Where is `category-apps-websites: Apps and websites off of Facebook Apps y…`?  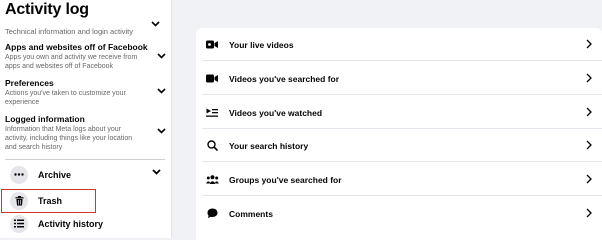 category-apps-websites: Apps and websites off of Facebook Apps y… is located at coordinates (85, 56).